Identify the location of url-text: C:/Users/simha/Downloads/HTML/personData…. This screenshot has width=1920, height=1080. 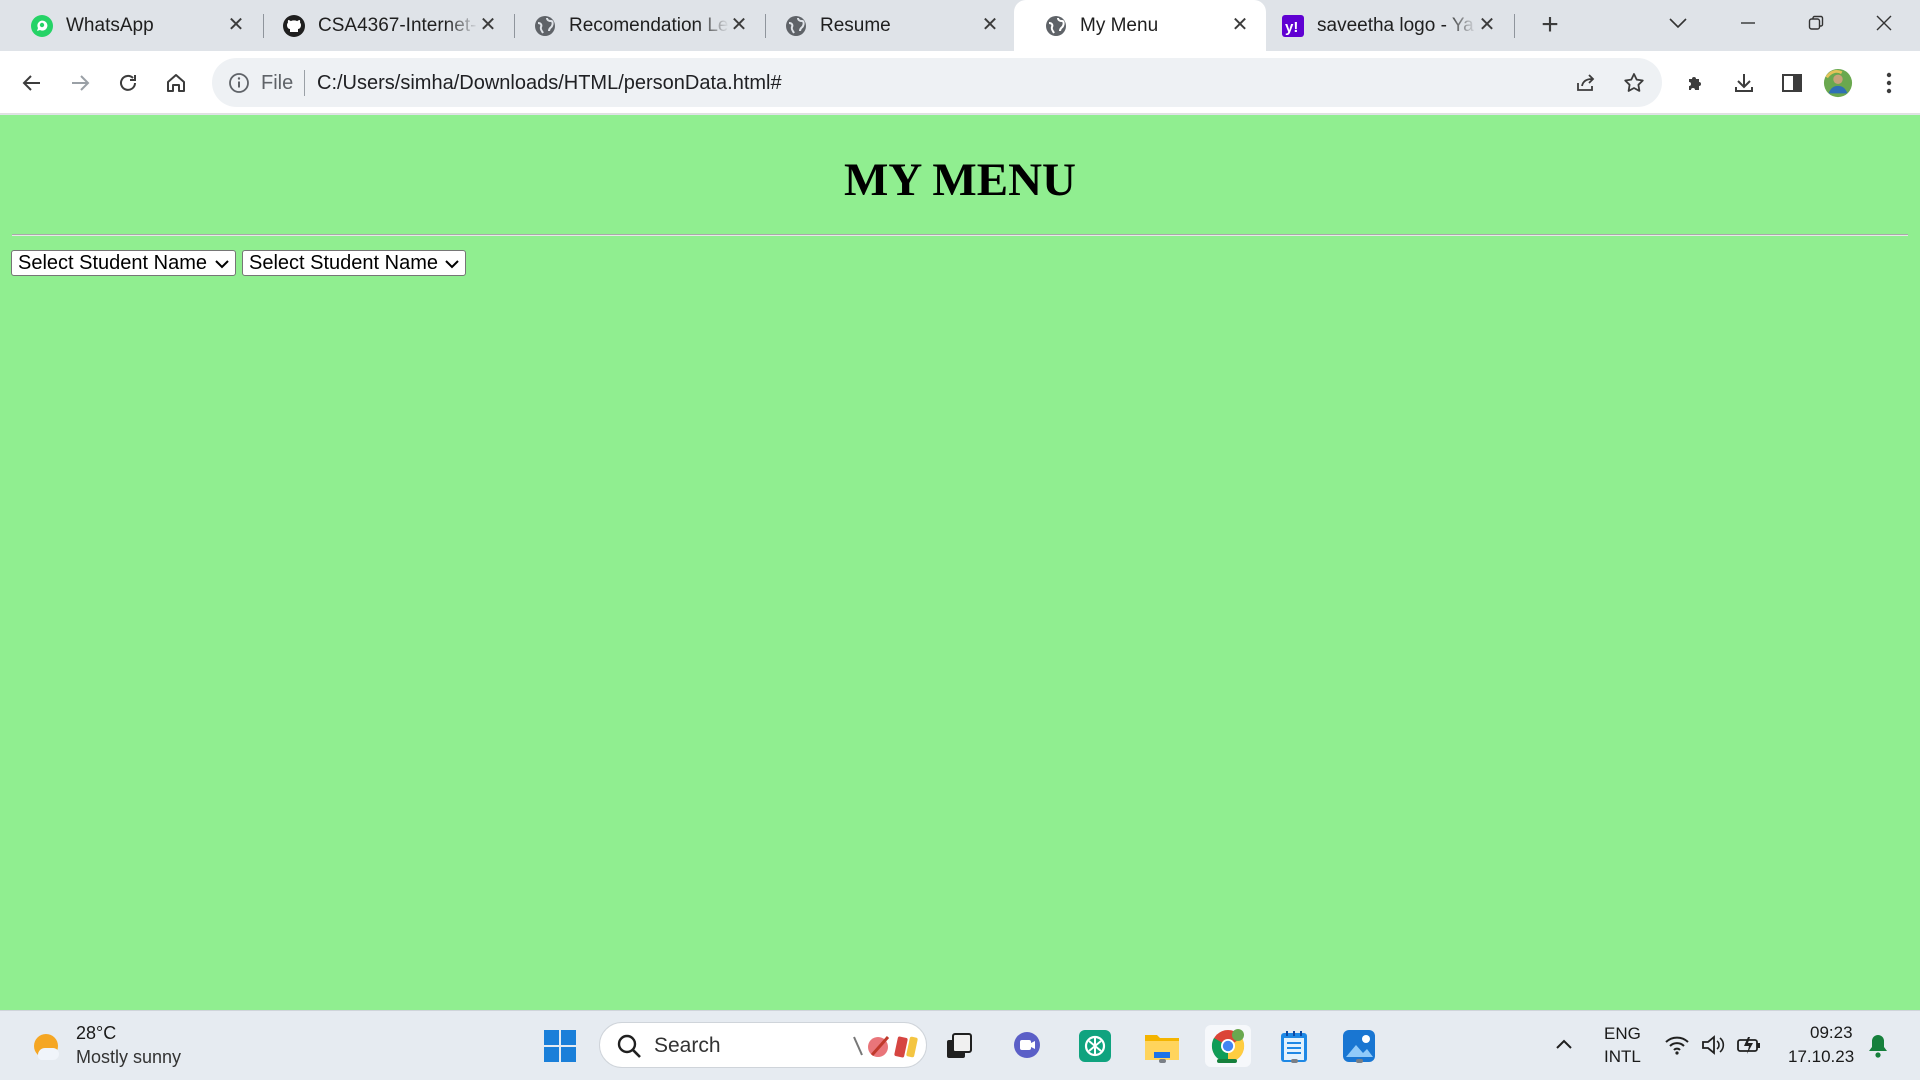
(549, 83).